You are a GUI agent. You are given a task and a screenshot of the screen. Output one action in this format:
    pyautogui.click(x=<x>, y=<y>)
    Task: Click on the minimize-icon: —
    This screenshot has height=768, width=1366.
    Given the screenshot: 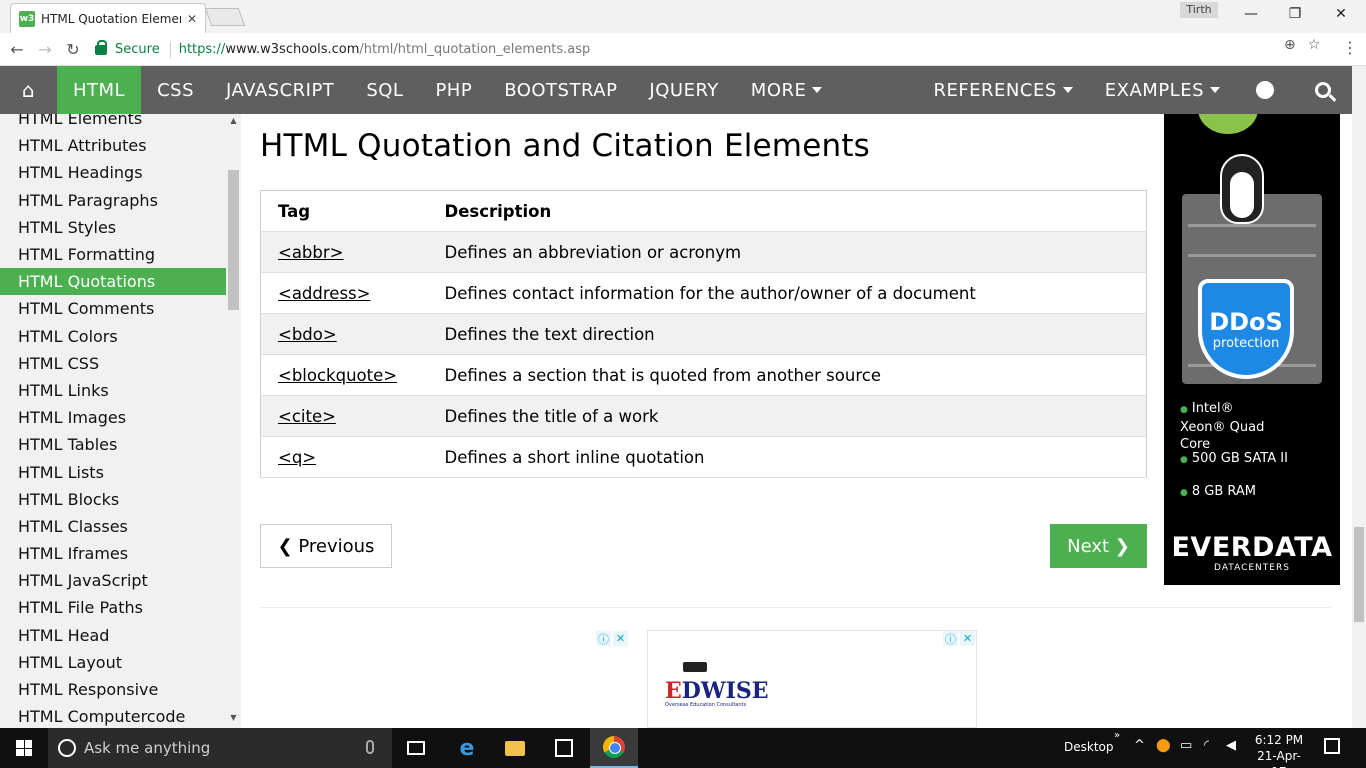 What is the action you would take?
    pyautogui.click(x=1251, y=14)
    